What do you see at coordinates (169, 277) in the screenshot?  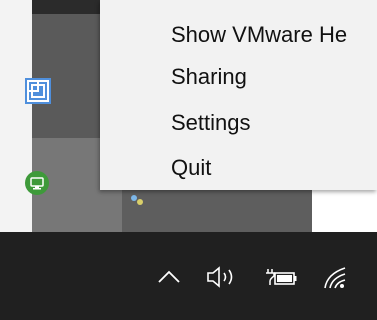 I see `chevron-up-icon` at bounding box center [169, 277].